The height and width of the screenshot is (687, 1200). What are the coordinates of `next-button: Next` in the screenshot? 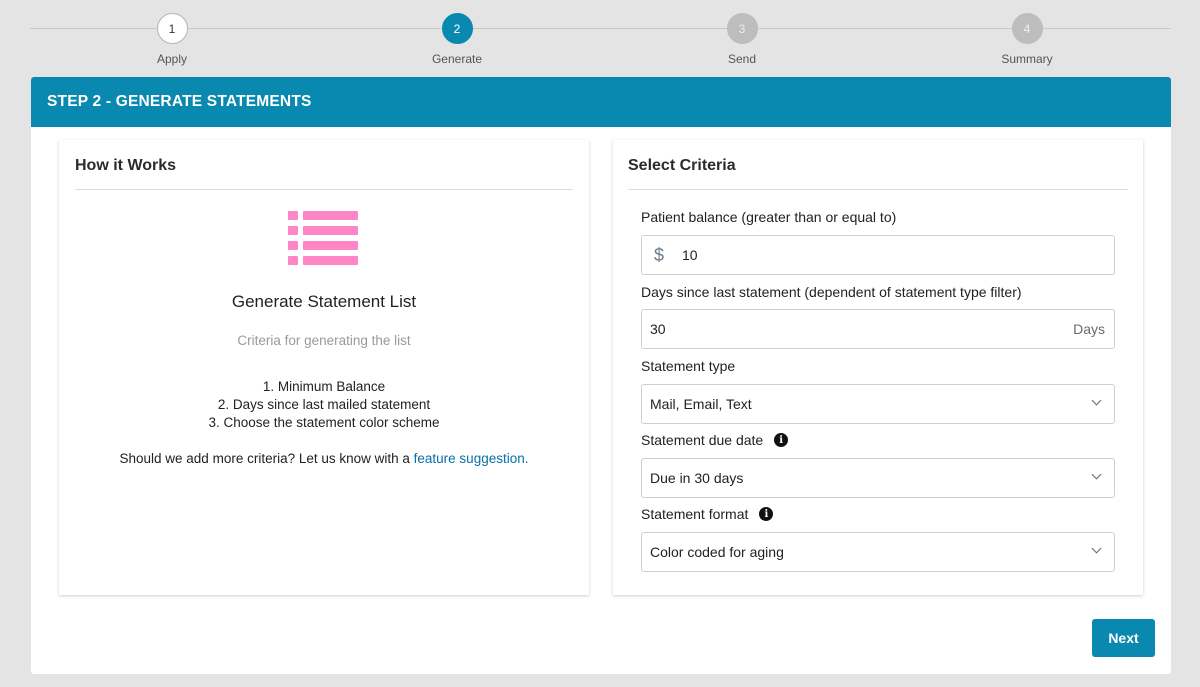 It's located at (1123, 638).